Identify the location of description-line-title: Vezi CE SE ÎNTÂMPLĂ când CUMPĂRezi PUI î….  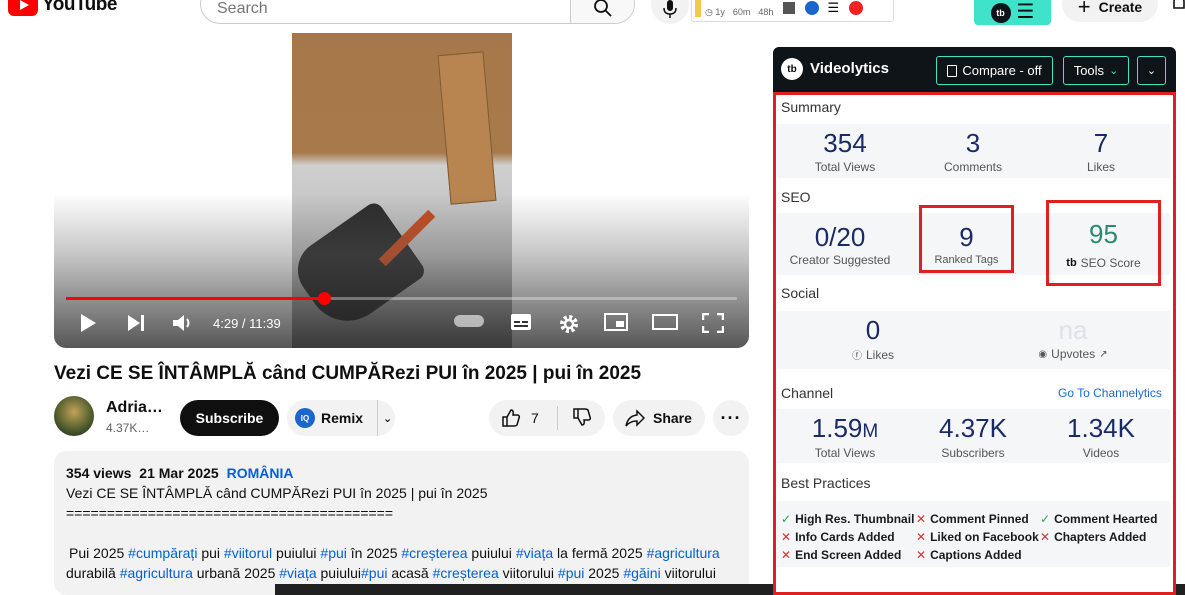
(277, 493).